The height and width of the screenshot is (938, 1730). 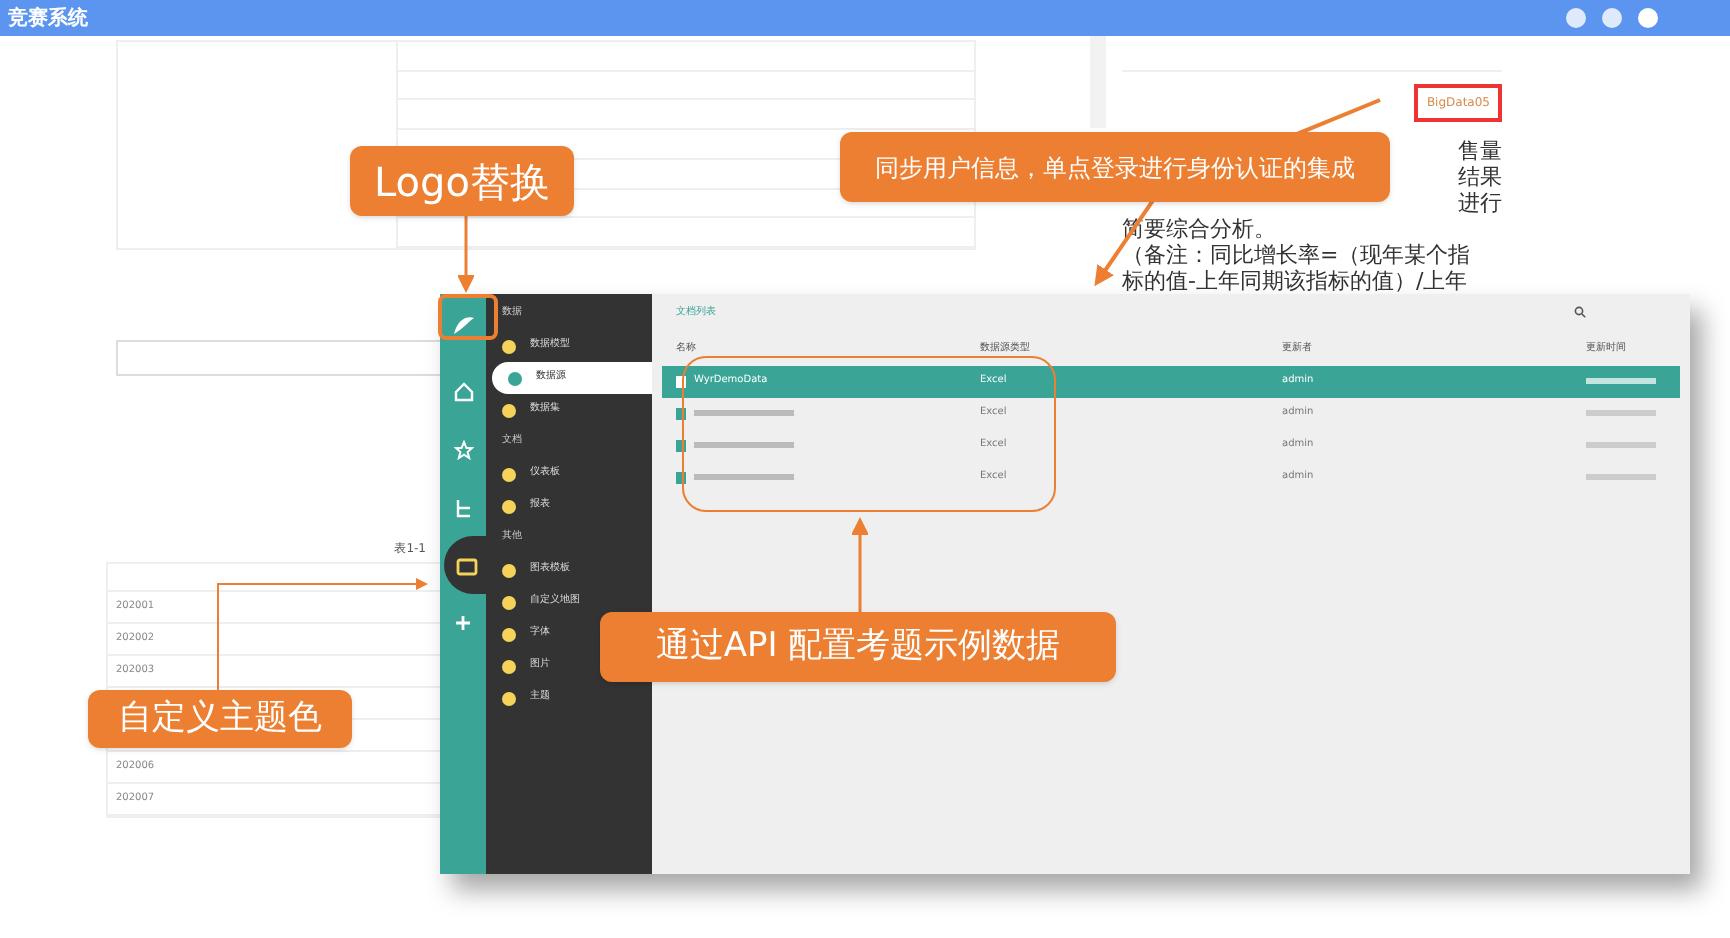 I want to click on logo-highlight, so click(x=468, y=317).